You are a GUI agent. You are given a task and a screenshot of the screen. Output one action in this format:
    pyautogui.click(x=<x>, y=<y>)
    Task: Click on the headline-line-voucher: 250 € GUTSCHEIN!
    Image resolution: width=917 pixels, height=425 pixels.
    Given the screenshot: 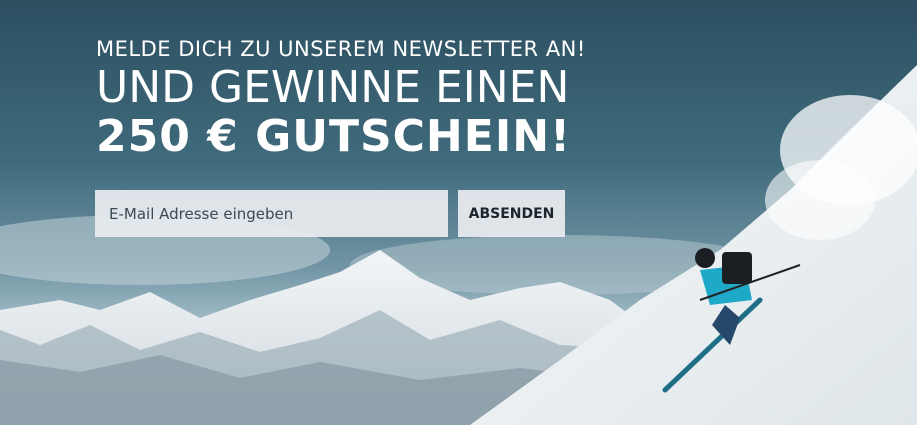 What is the action you would take?
    pyautogui.click(x=334, y=136)
    